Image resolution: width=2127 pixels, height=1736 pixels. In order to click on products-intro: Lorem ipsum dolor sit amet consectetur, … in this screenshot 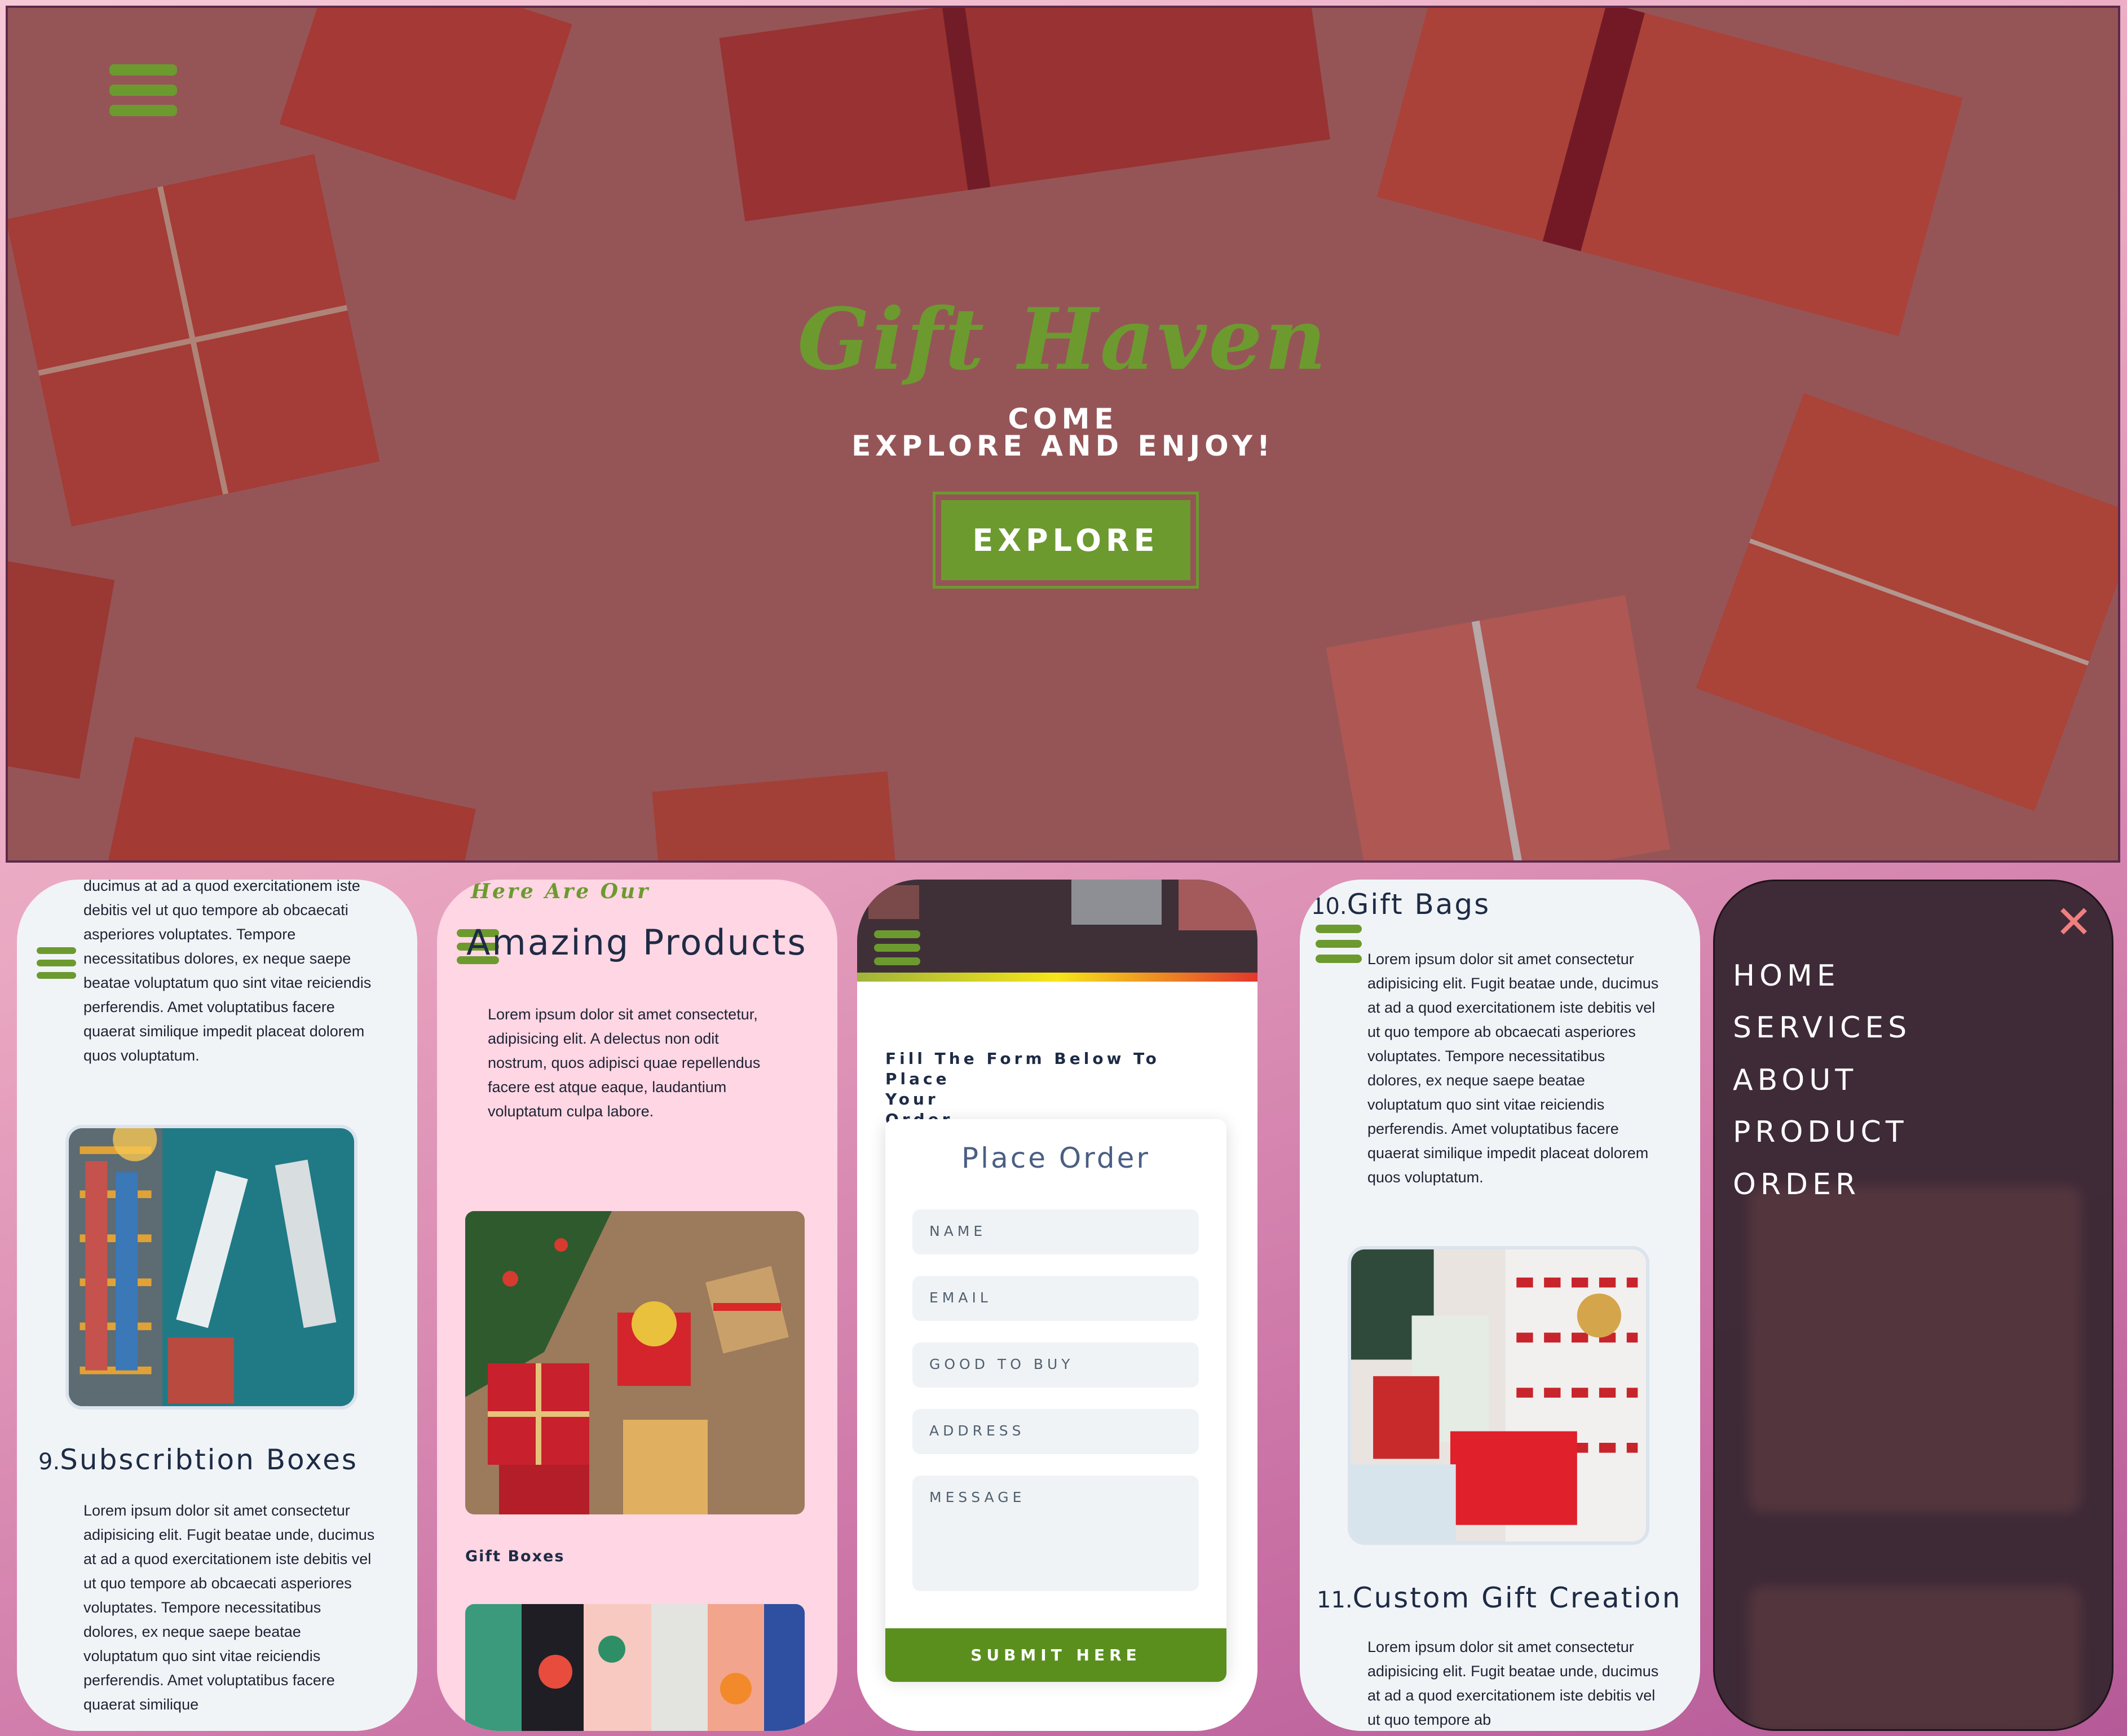, I will do `click(624, 1063)`.